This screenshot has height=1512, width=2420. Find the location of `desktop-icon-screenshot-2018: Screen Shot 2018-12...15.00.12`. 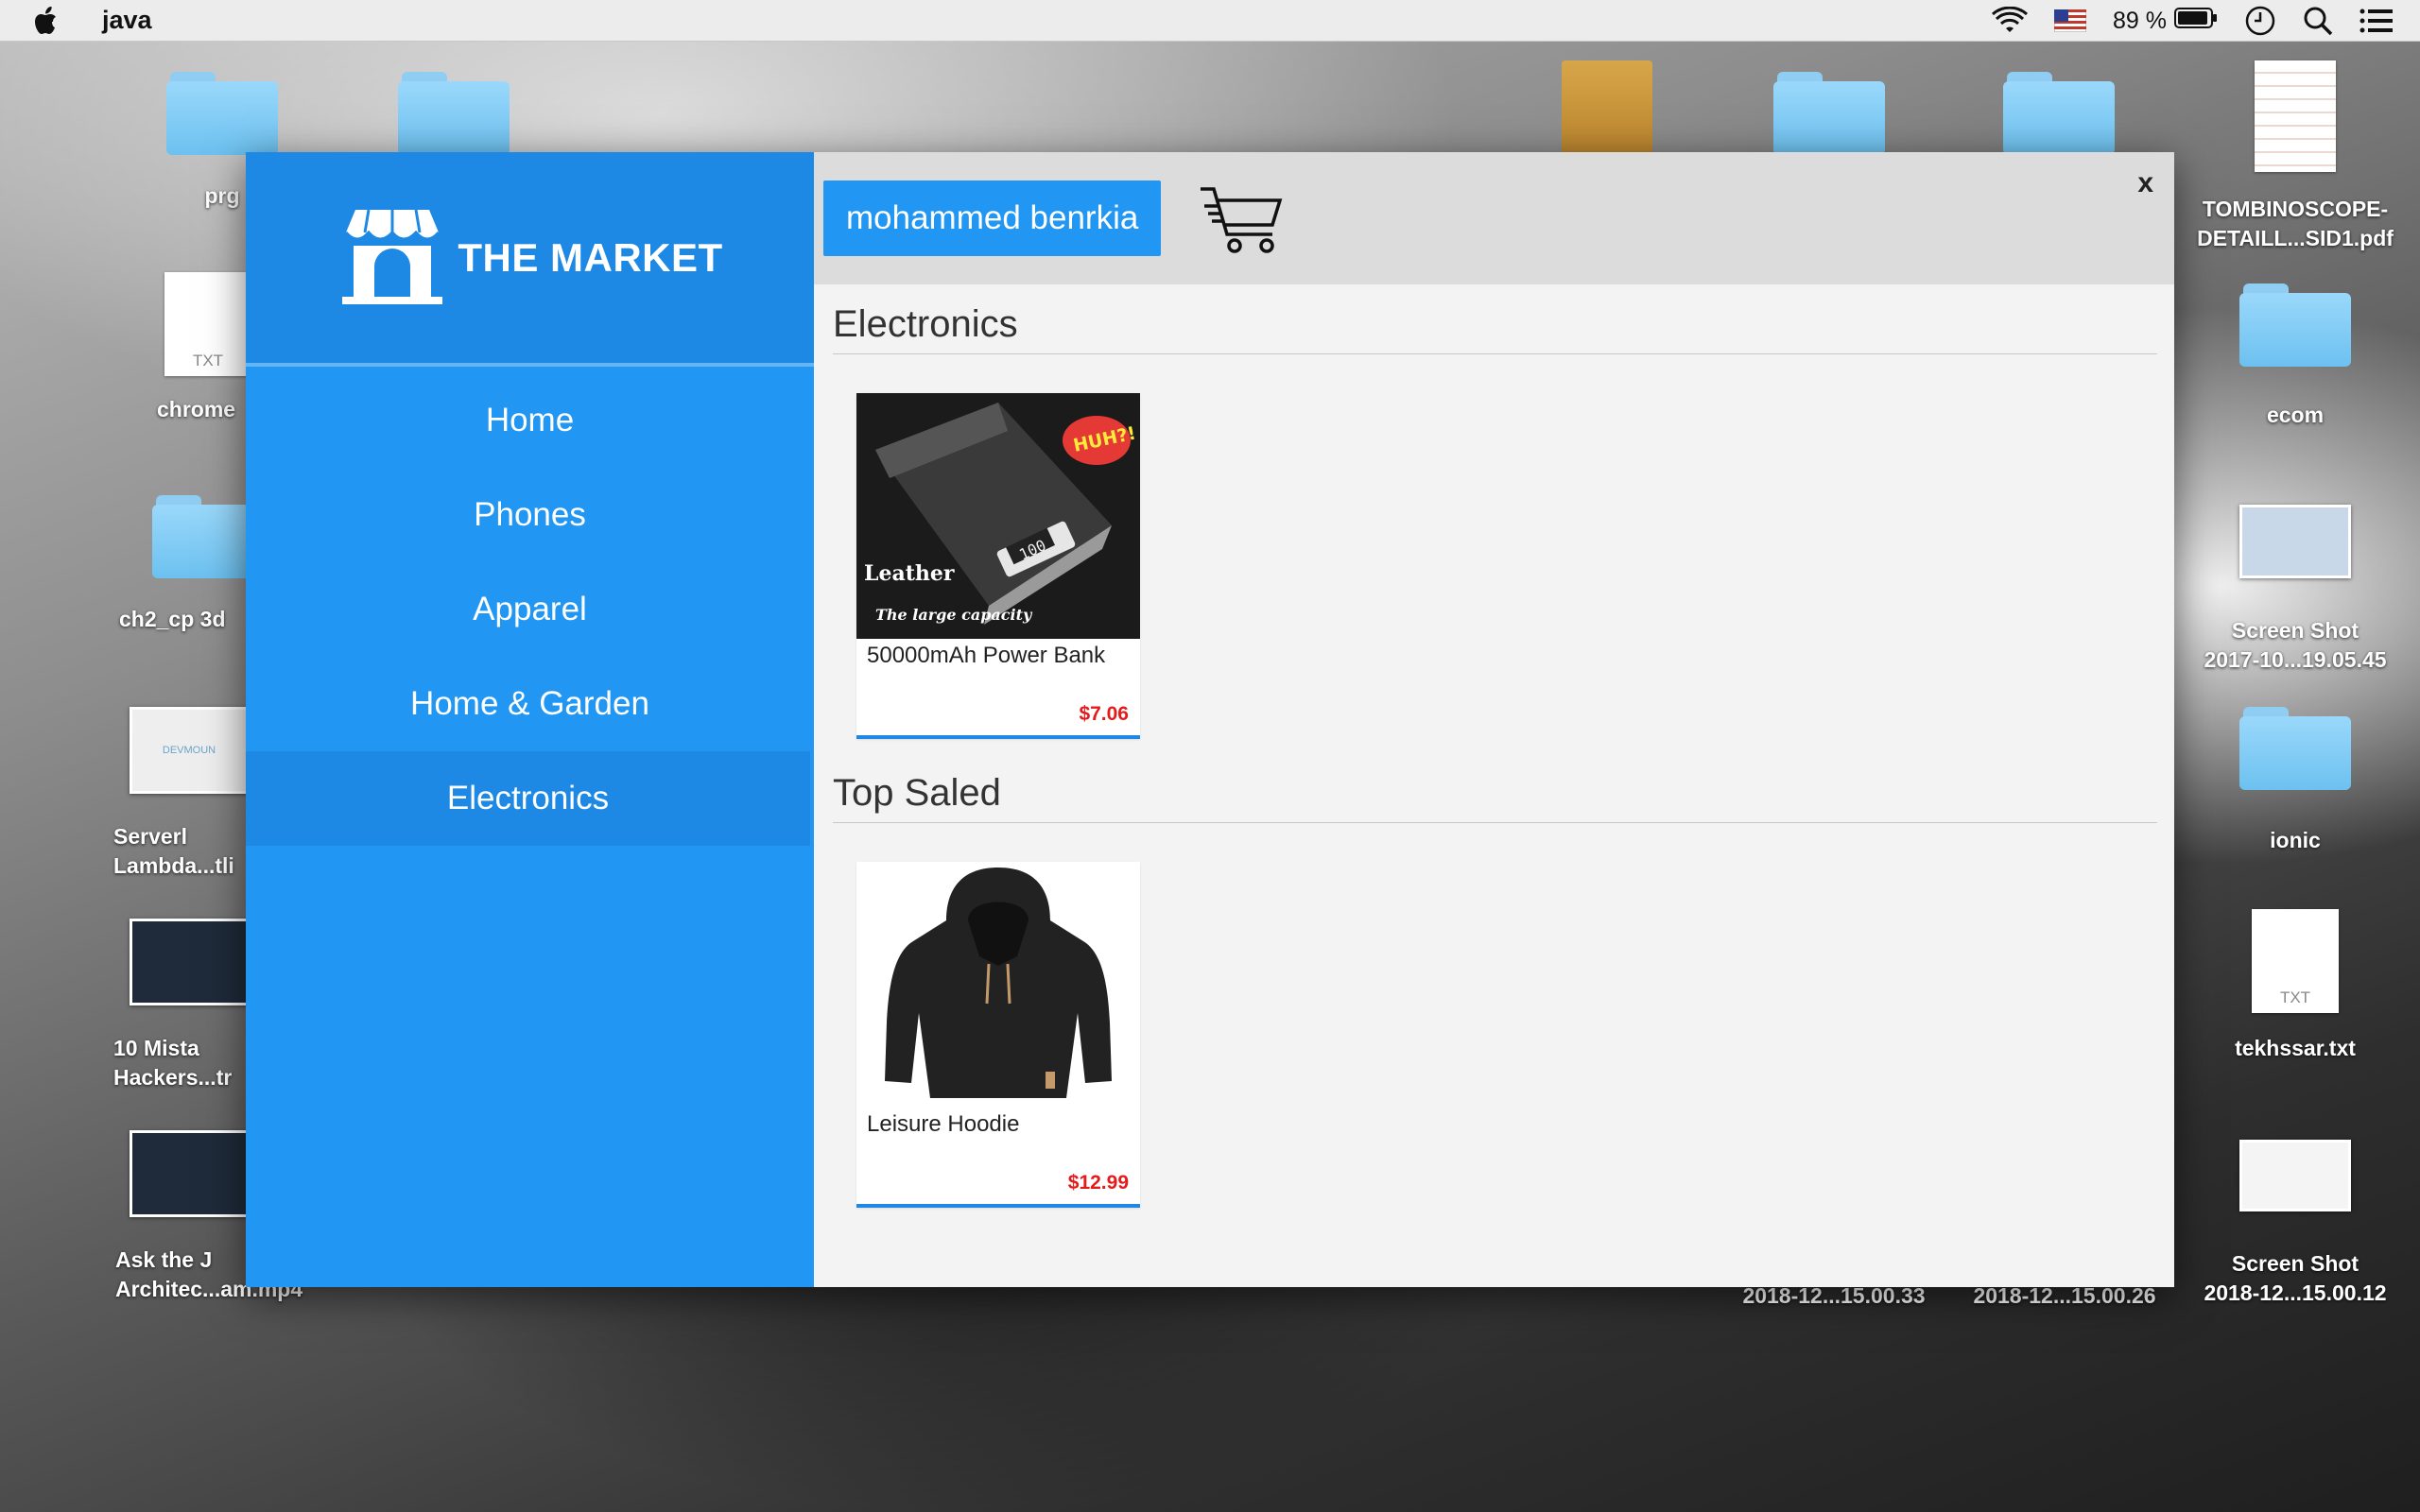

desktop-icon-screenshot-2018: Screen Shot 2018-12...15.00.12 is located at coordinates (2295, 1224).